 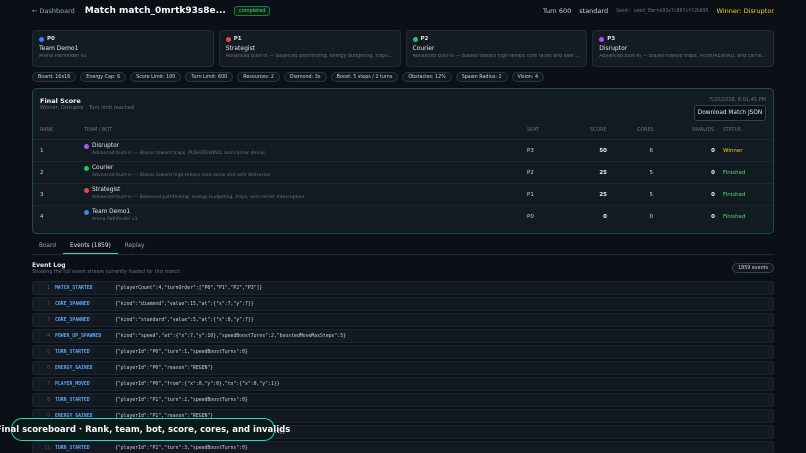 I want to click on event-kind: PLAYER_MOVED, so click(x=72, y=384).